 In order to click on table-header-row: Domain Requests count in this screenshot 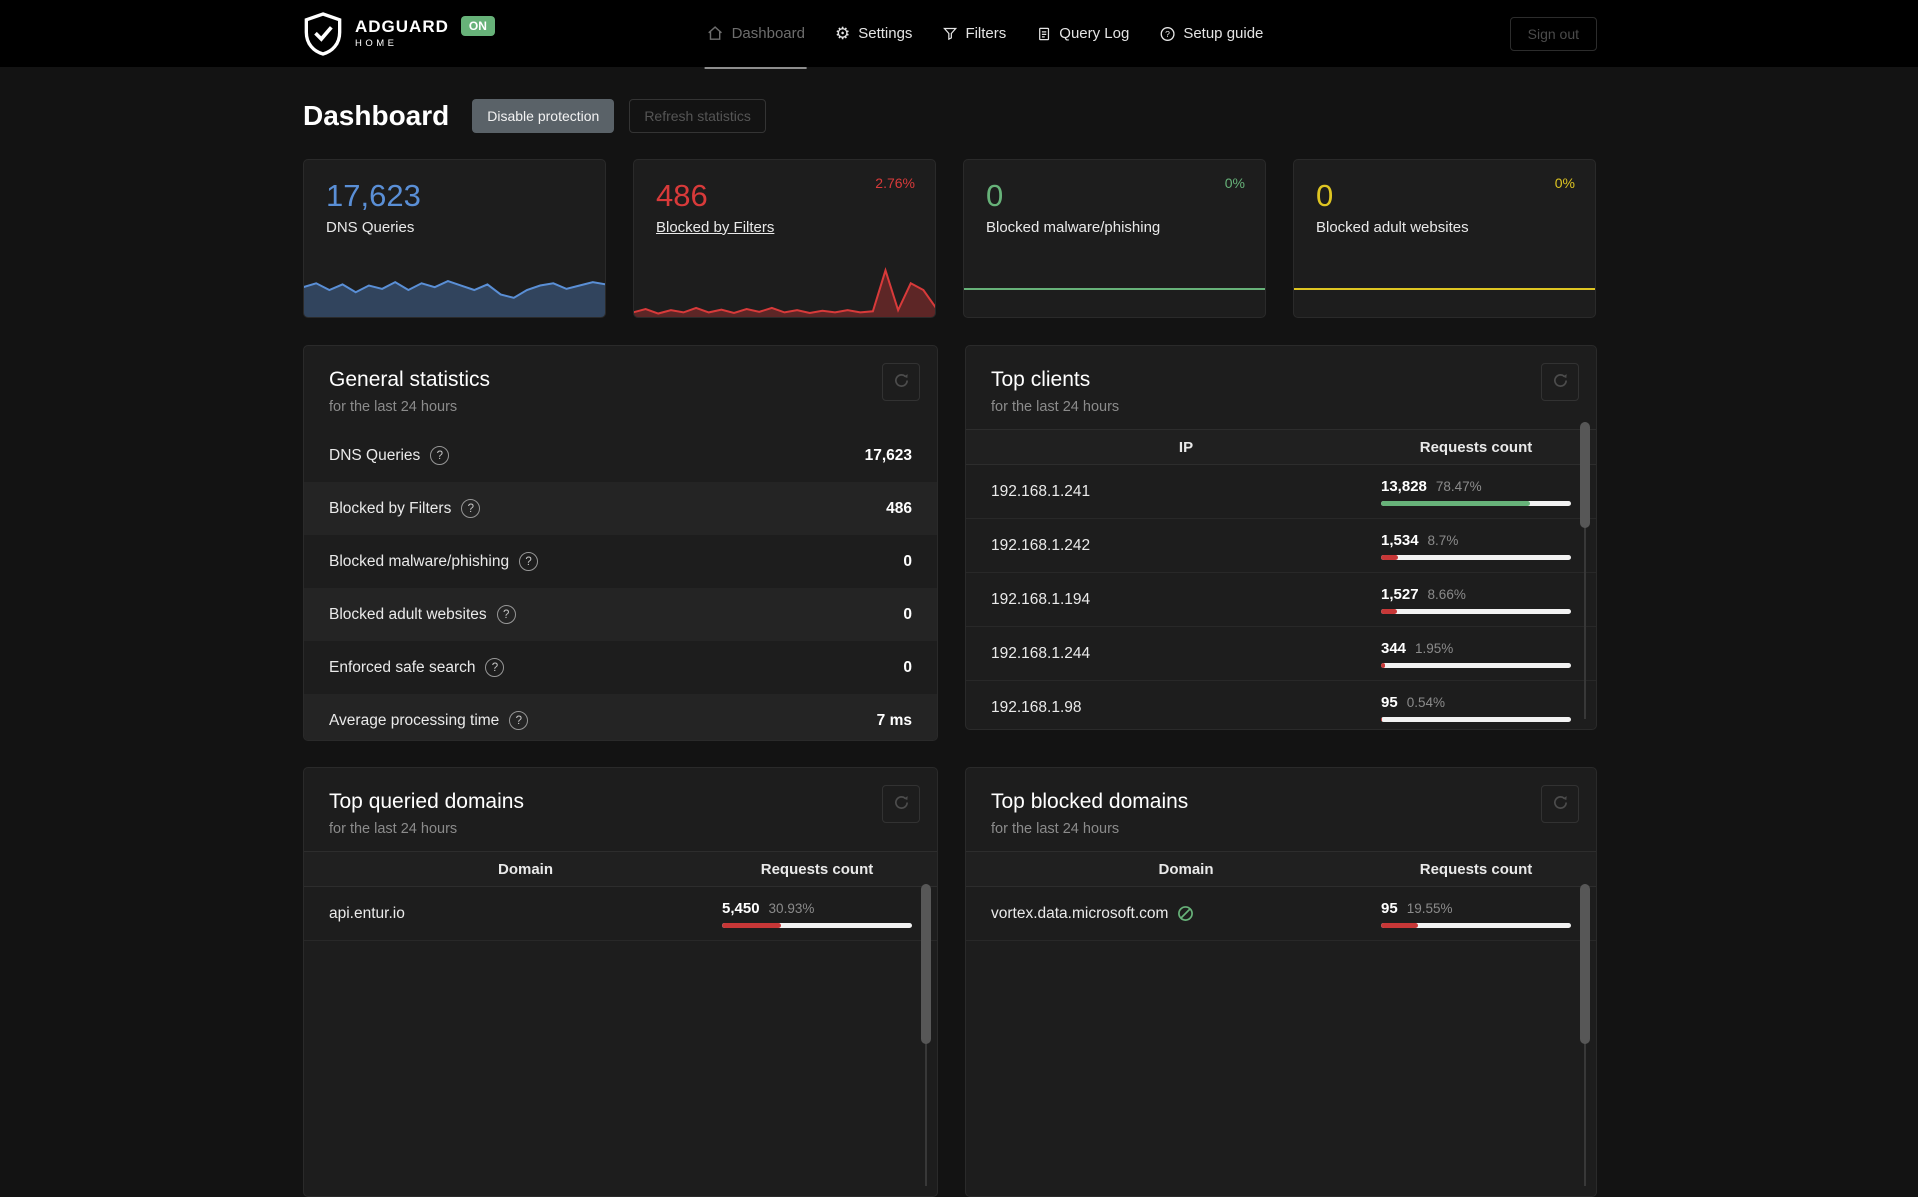, I will do `click(1281, 869)`.